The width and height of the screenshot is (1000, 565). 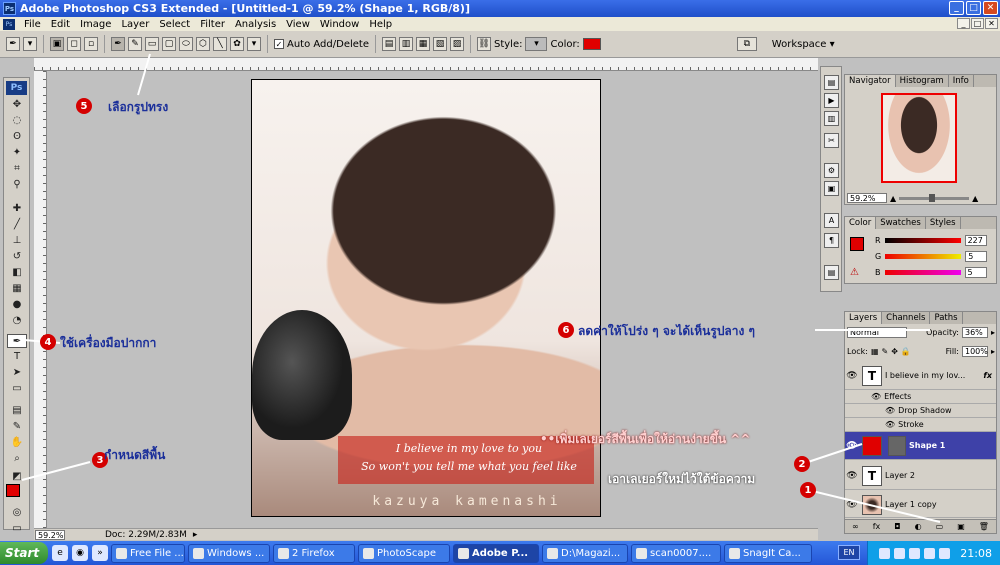 I want to click on lock-image-icon: ✎, so click(x=885, y=351).